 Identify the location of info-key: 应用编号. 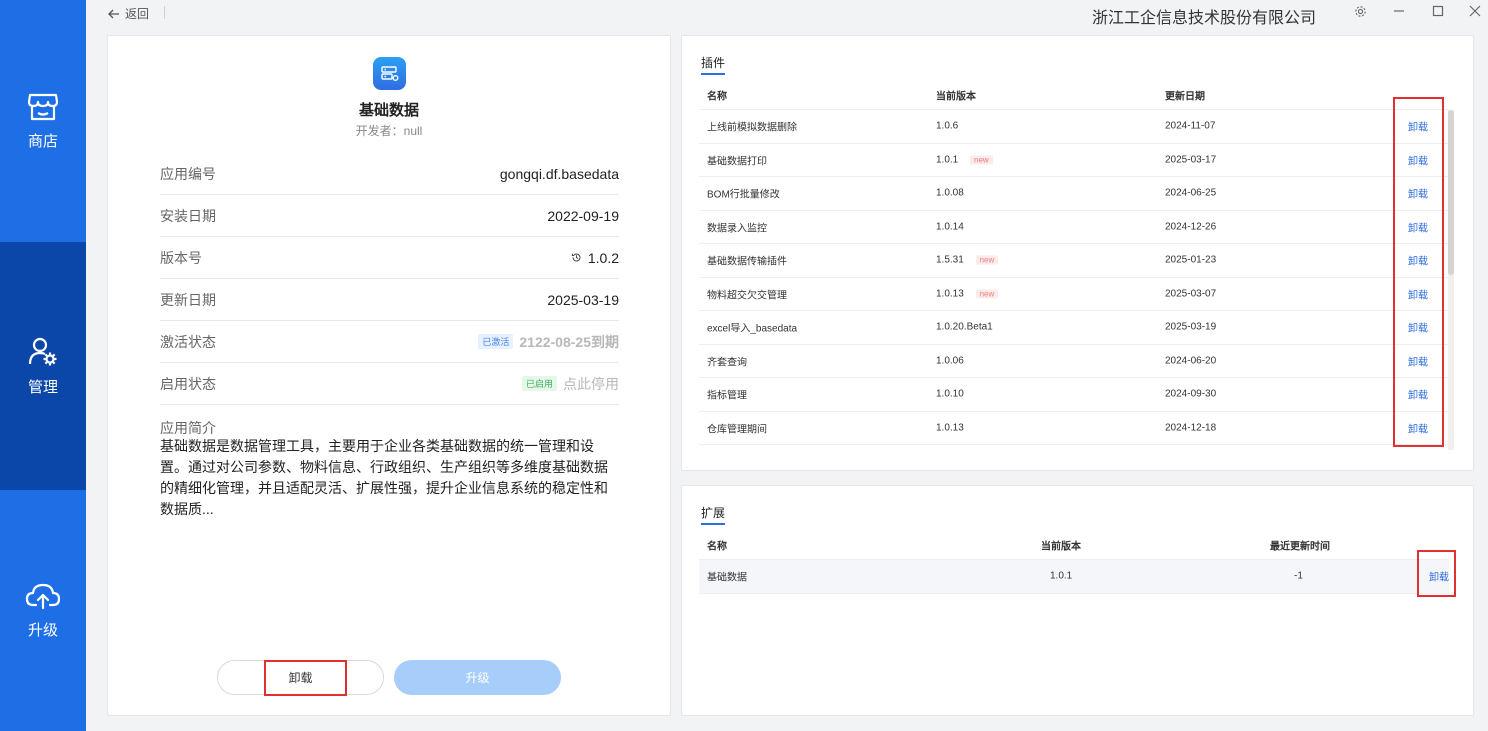
(188, 173).